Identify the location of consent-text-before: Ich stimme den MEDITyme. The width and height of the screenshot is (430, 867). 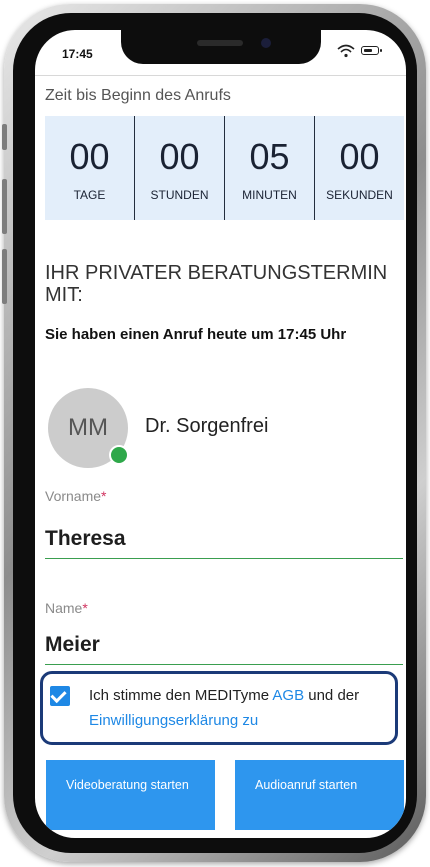
(181, 695).